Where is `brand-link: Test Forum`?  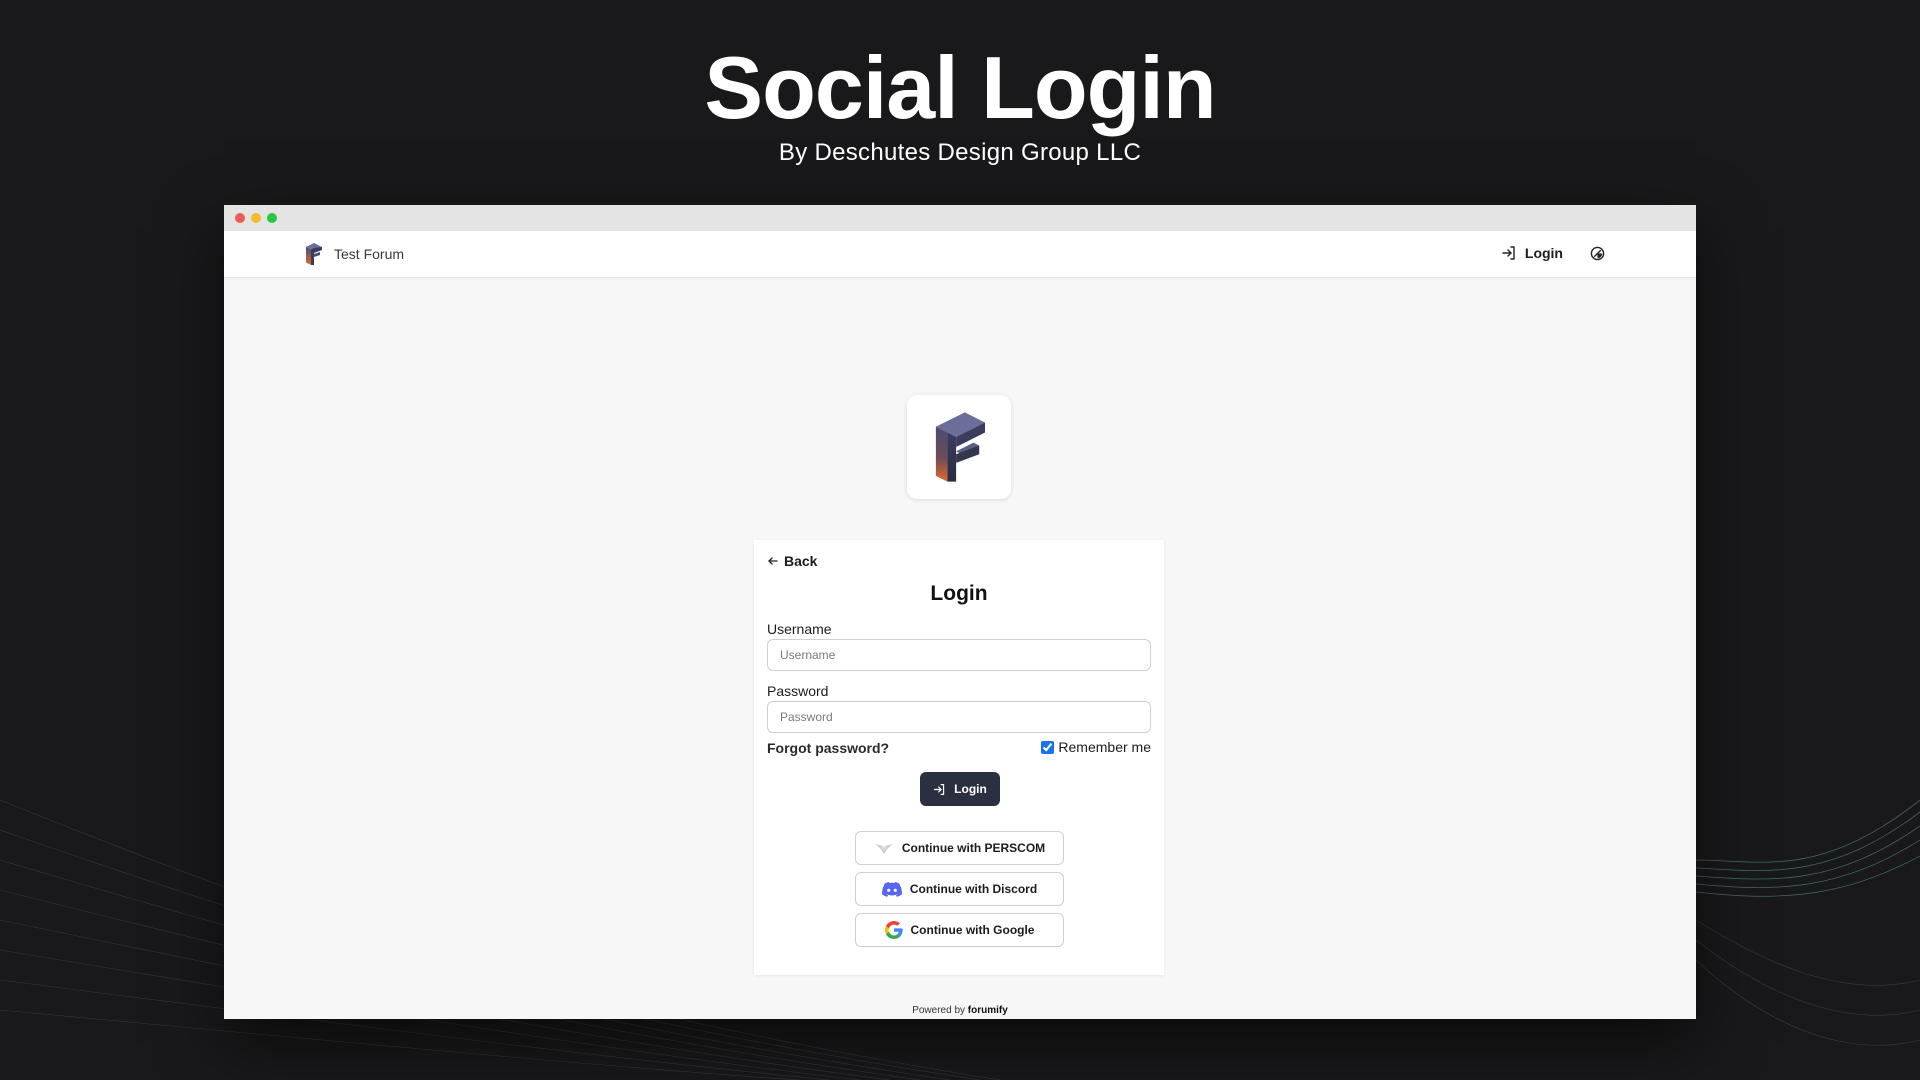 brand-link: Test Forum is located at coordinates (354, 254).